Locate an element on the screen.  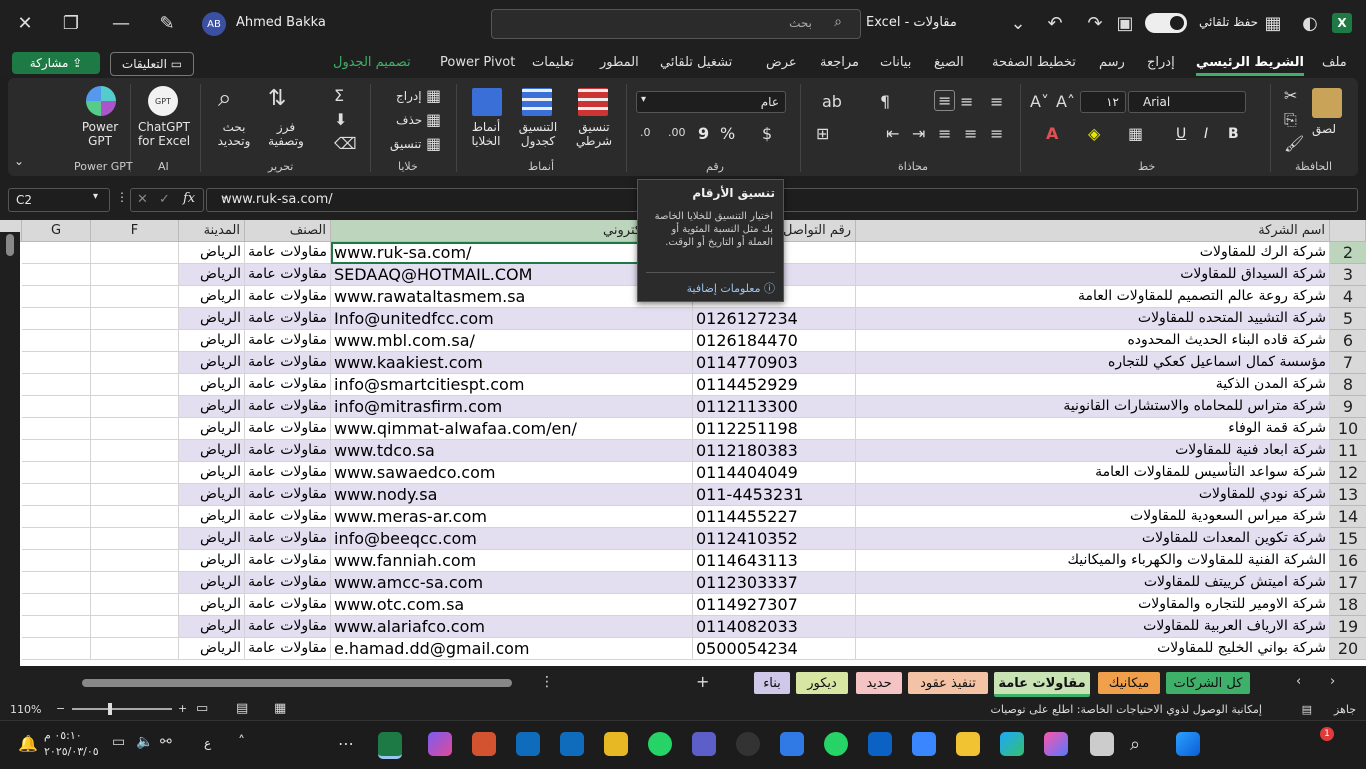
language-indicator: ع is located at coordinates (207, 743).